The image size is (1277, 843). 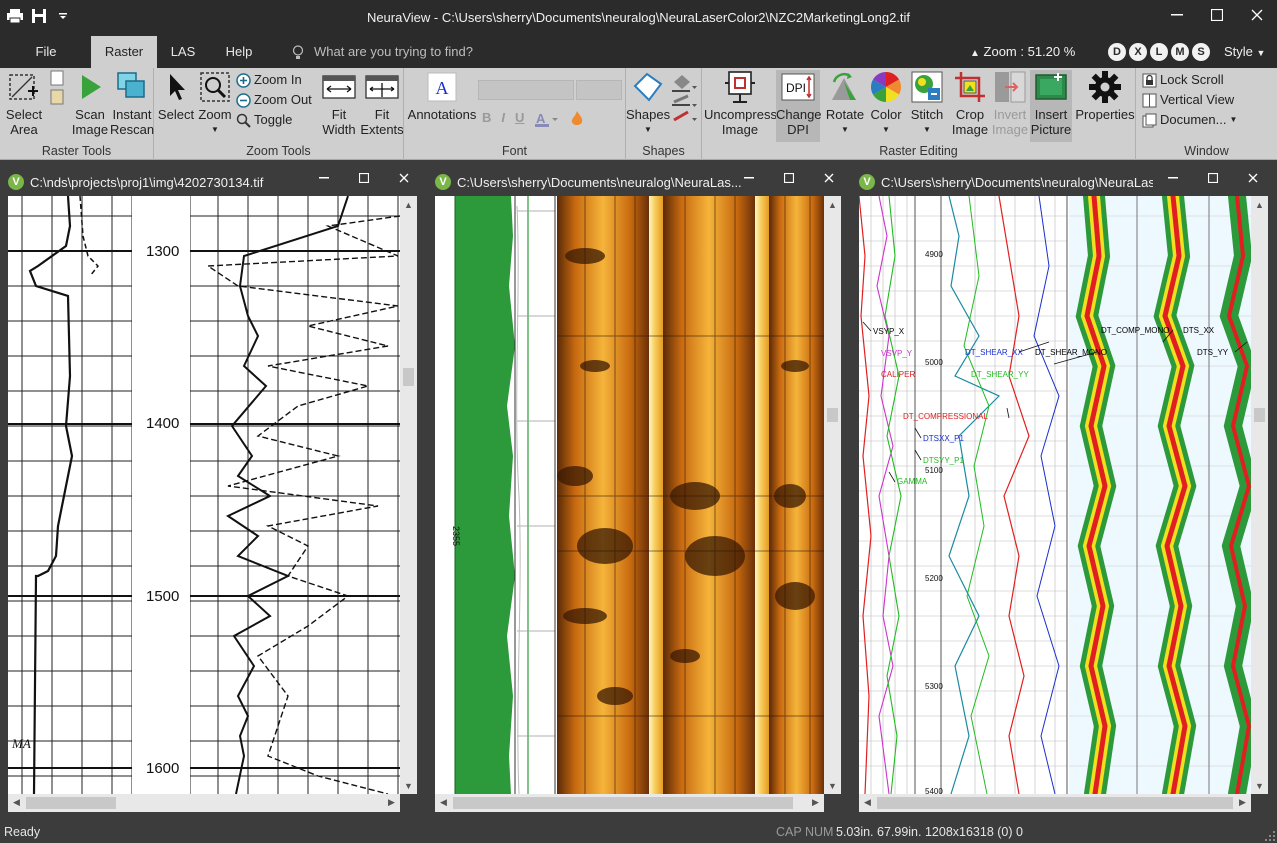 What do you see at coordinates (21, 743) in the screenshot?
I see `handwritten-note: MA` at bounding box center [21, 743].